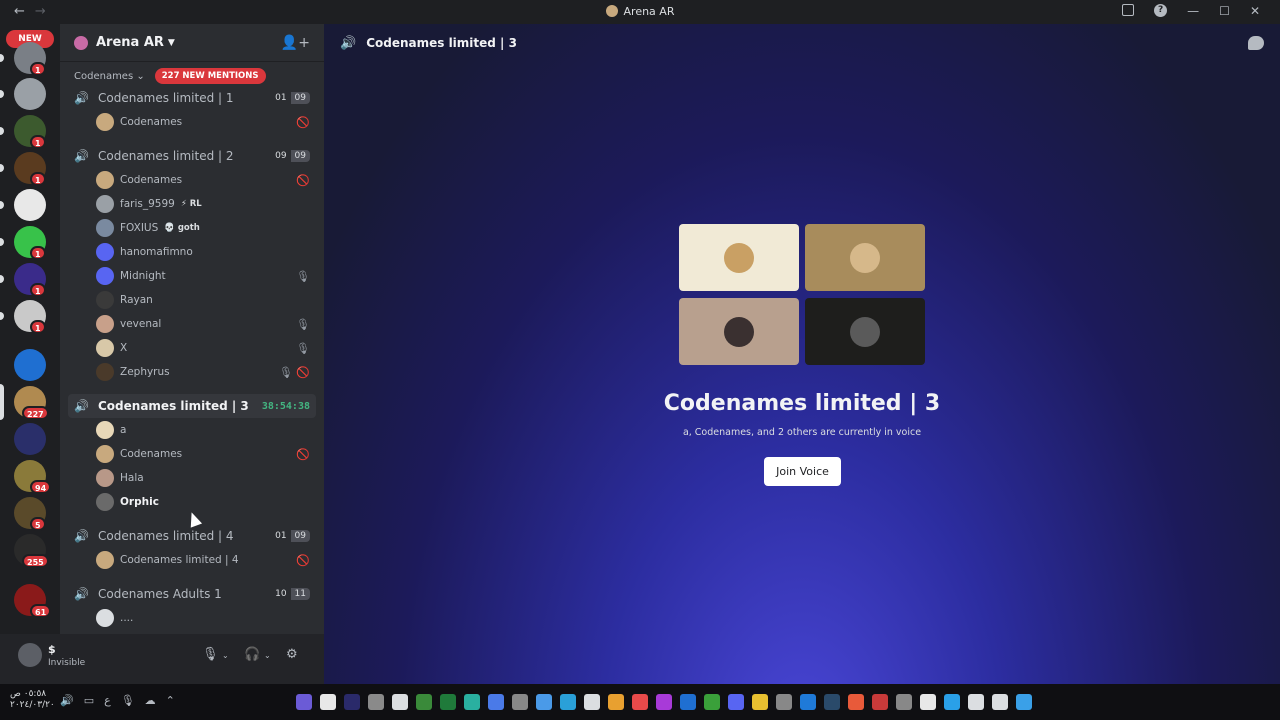 The image size is (1280, 720). I want to click on time-text: ٠٥:٥٨ ص, so click(28, 694).